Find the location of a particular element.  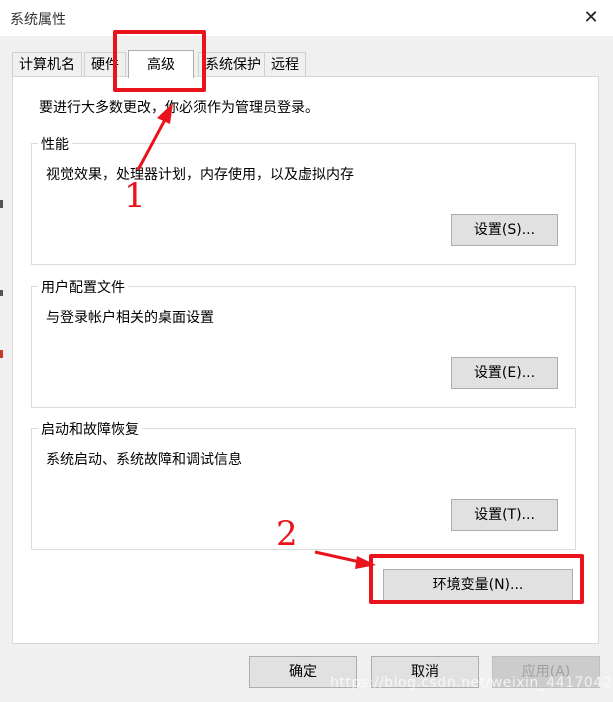

arrow-2-head is located at coordinates (365, 562).